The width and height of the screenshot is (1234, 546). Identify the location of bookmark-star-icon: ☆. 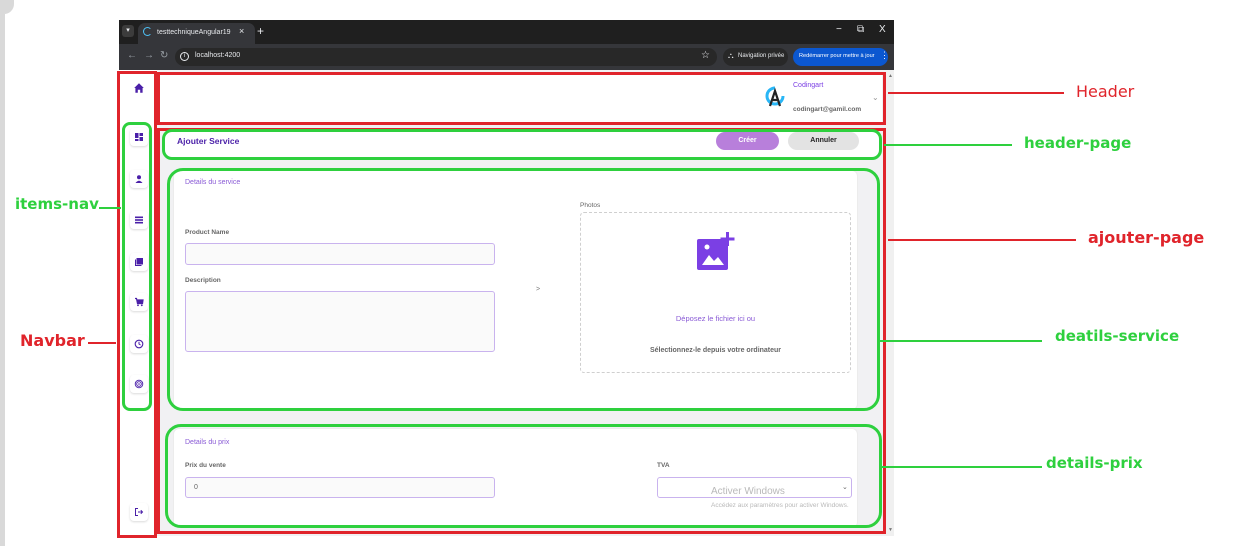
(705, 55).